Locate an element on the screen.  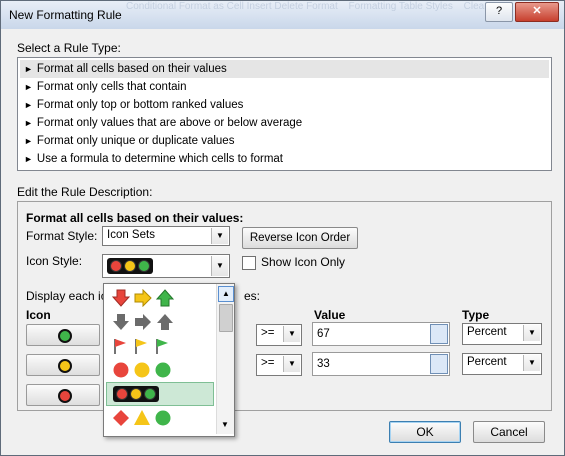
traffic-light-icon is located at coordinates (130, 266).